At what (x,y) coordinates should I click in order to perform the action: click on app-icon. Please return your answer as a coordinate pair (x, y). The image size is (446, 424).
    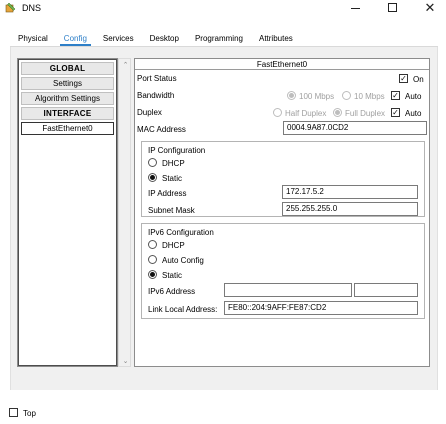
    Looking at the image, I should click on (10, 7).